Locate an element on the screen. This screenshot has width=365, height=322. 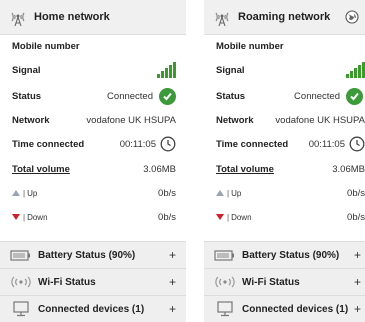
roaming-title: Roaming network is located at coordinates (284, 17).